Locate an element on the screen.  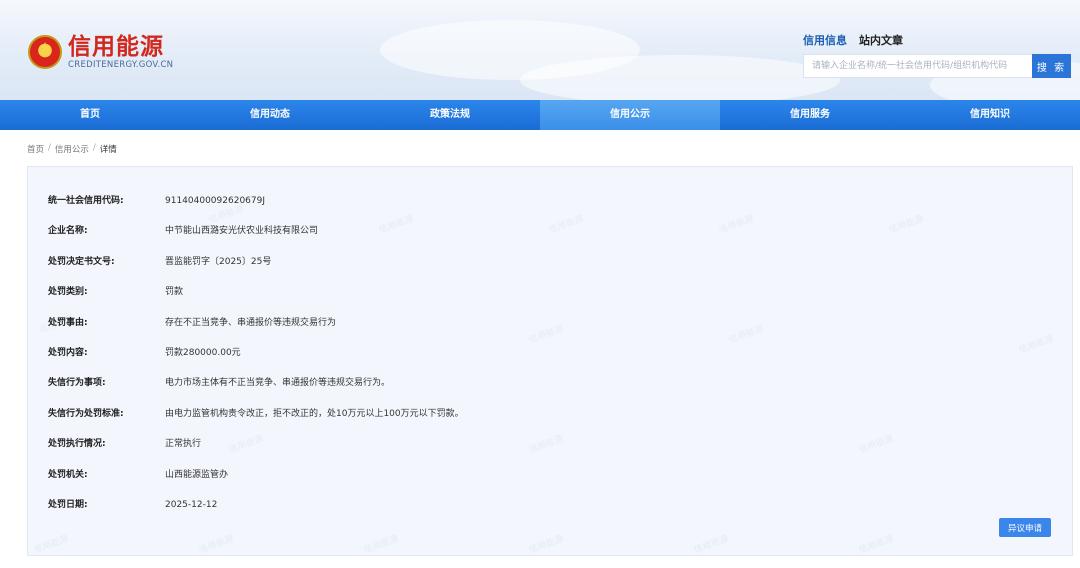
header-cloud-decoration is located at coordinates (680, 77).